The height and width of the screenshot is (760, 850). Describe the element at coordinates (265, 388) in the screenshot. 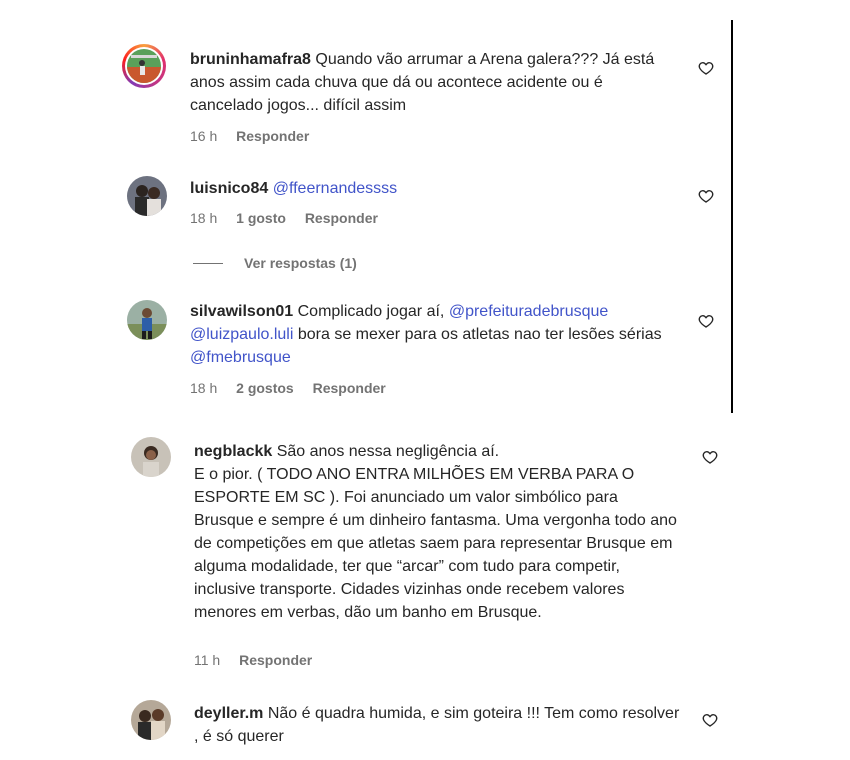

I see `likes-count: 2 gostos` at that location.